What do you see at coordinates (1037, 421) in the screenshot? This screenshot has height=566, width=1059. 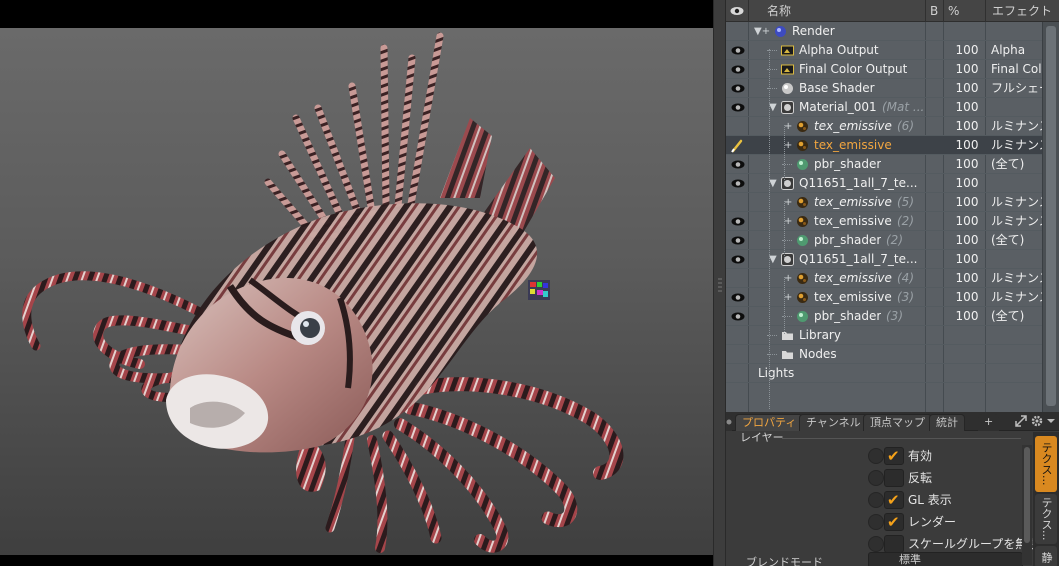 I see `gear-icon` at bounding box center [1037, 421].